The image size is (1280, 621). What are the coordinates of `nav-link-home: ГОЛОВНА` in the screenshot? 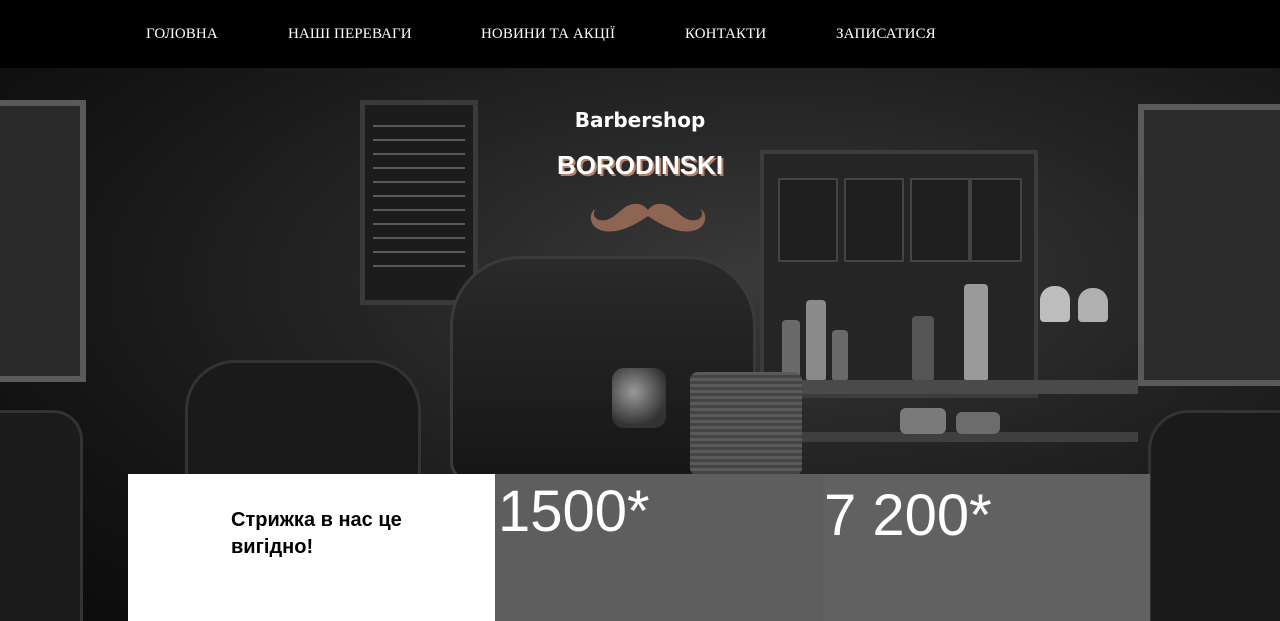 It's located at (182, 34).